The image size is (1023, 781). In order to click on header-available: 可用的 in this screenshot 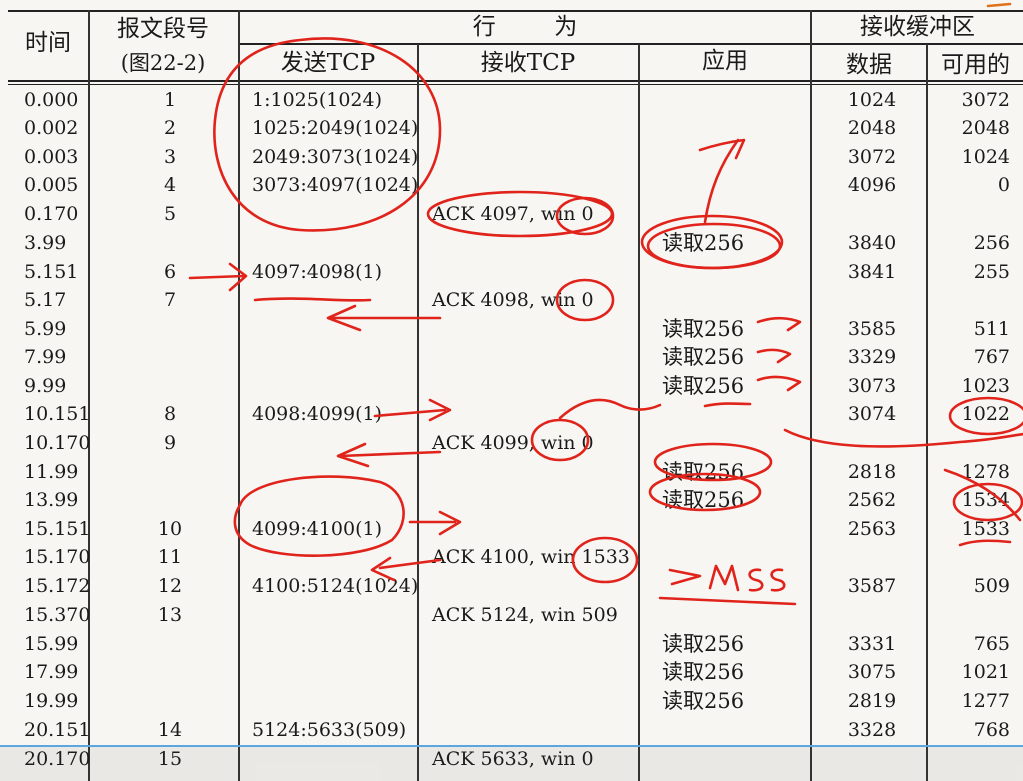, I will do `click(975, 65)`.